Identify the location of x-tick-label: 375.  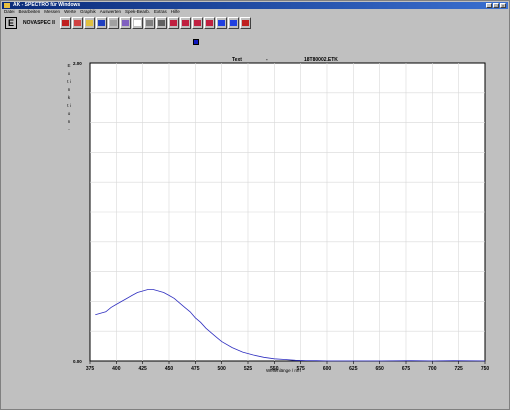
(90, 369).